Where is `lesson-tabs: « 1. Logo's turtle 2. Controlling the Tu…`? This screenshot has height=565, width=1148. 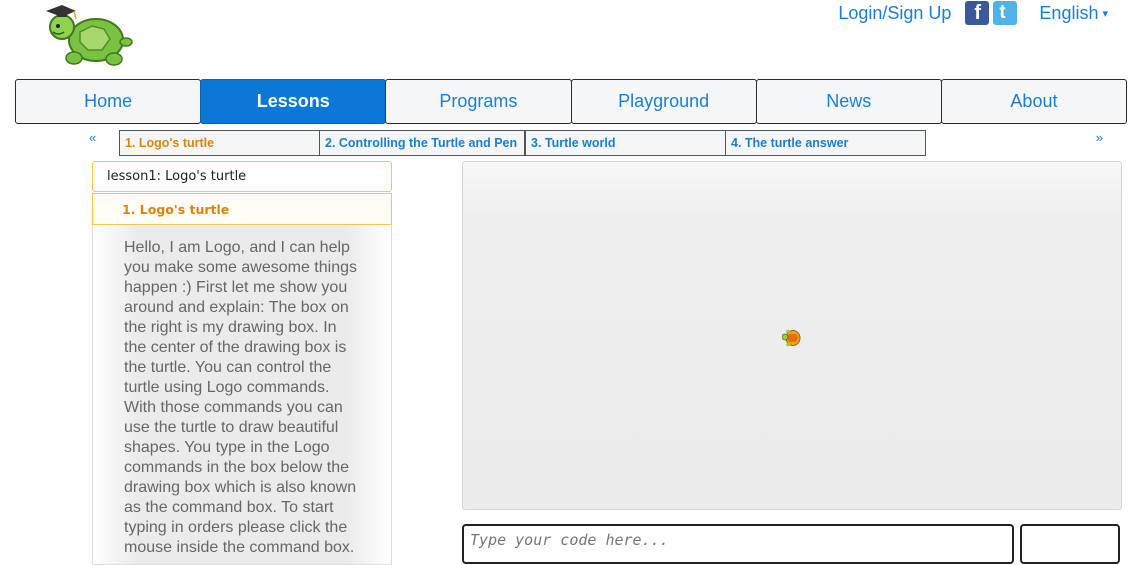
lesson-tabs: « 1. Logo's turtle 2. Controlling the Tu… is located at coordinates (596, 143).